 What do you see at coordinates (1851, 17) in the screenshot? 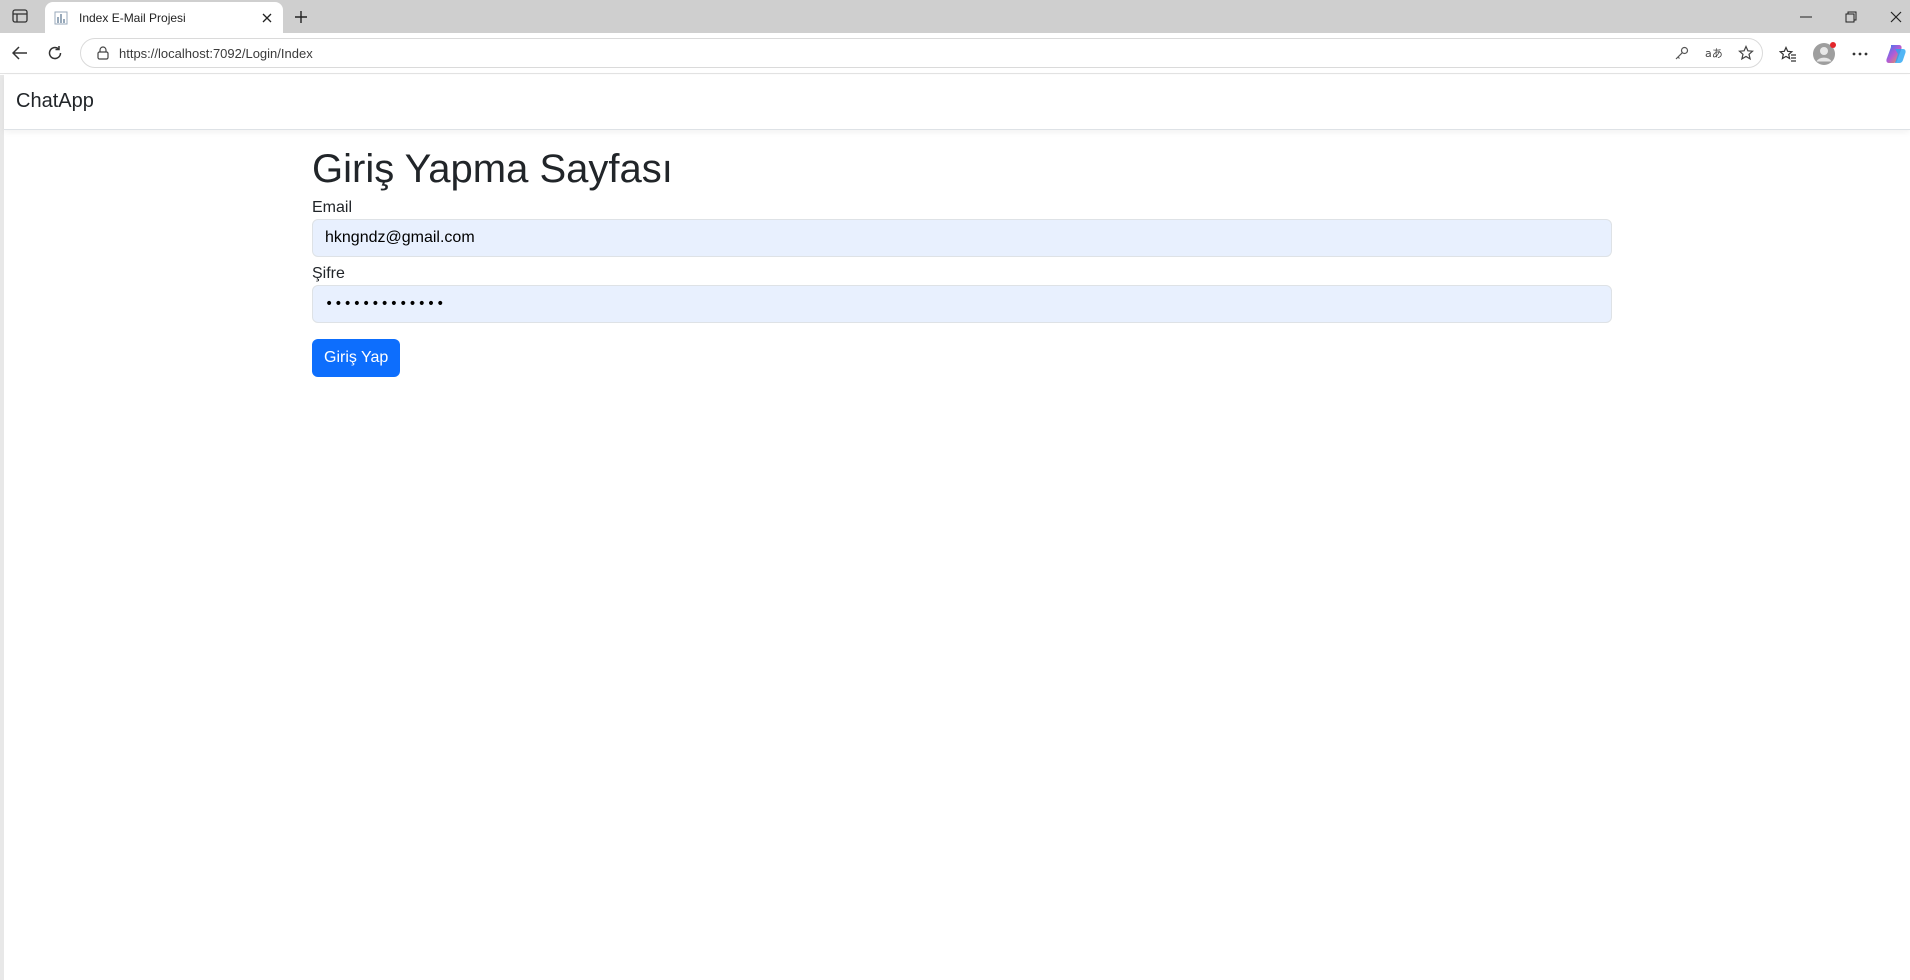
I see `restore-icon` at bounding box center [1851, 17].